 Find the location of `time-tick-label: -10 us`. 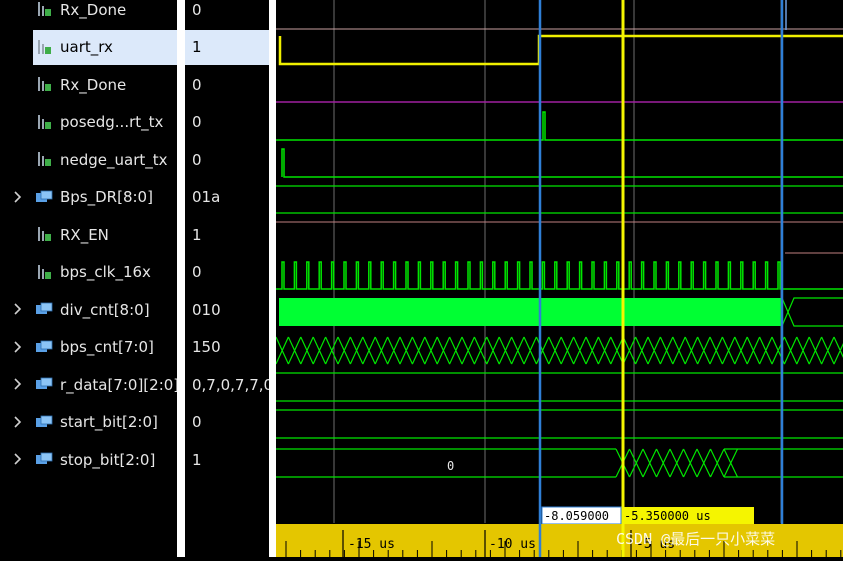

time-tick-label: -10 us is located at coordinates (512, 544).